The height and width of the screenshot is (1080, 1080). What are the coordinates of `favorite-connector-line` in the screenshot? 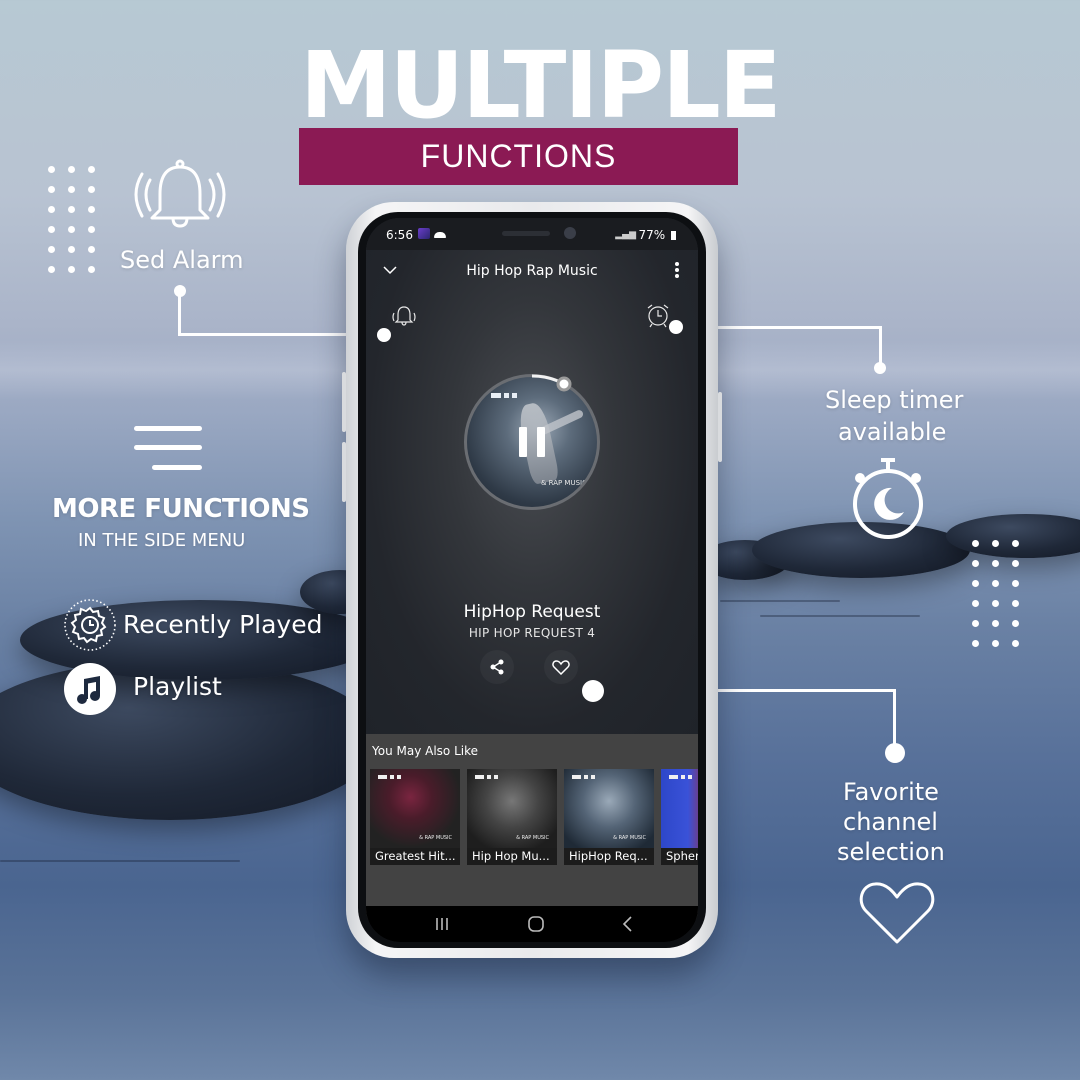 It's located at (894, 720).